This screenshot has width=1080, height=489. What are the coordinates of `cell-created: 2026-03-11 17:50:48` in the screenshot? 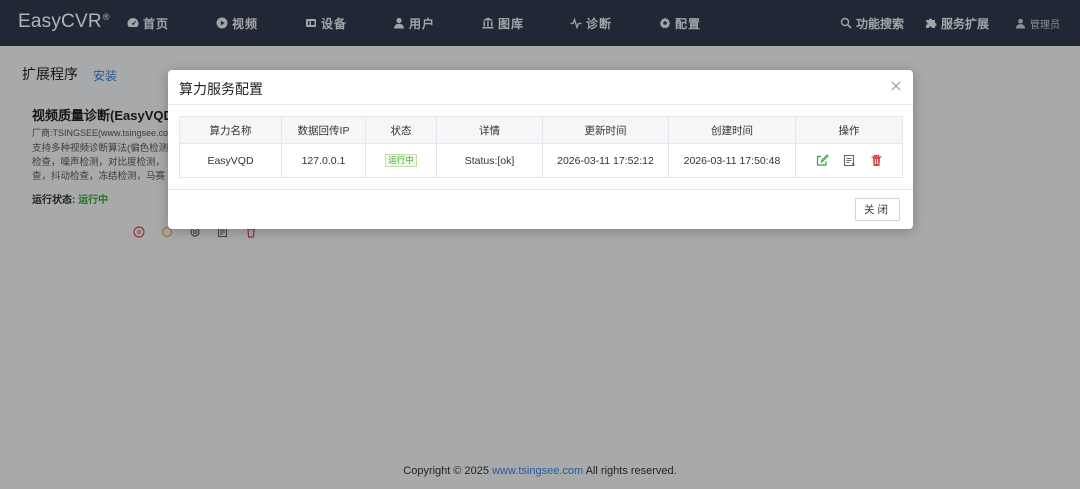 It's located at (732, 160).